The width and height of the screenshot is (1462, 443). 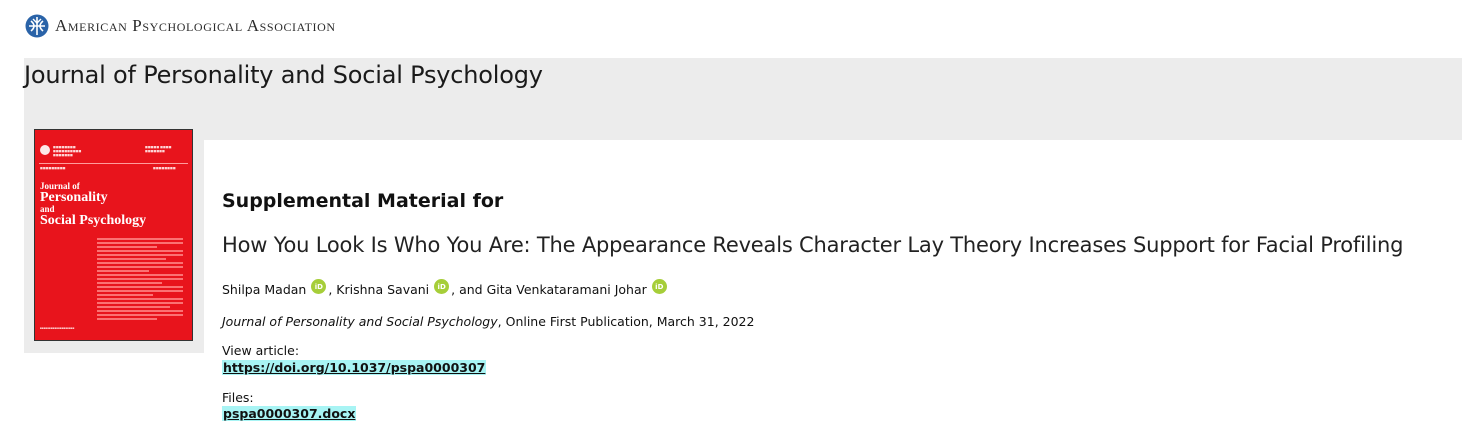 I want to click on author-name: Krishna Savani, so click(x=383, y=289).